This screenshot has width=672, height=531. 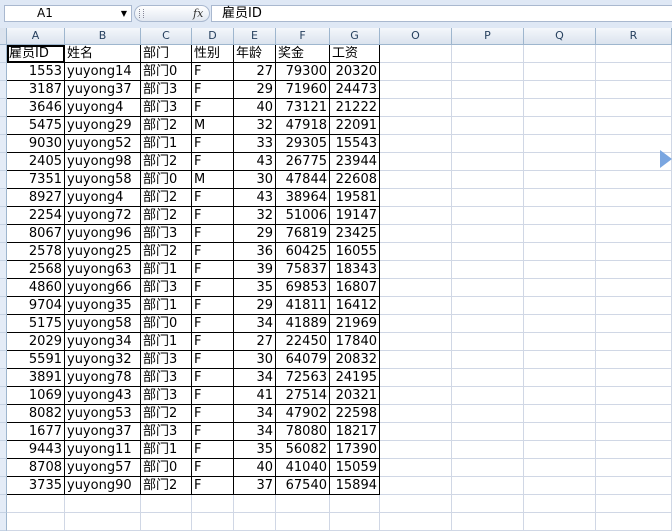 I want to click on table-cell: 24473, so click(x=355, y=90).